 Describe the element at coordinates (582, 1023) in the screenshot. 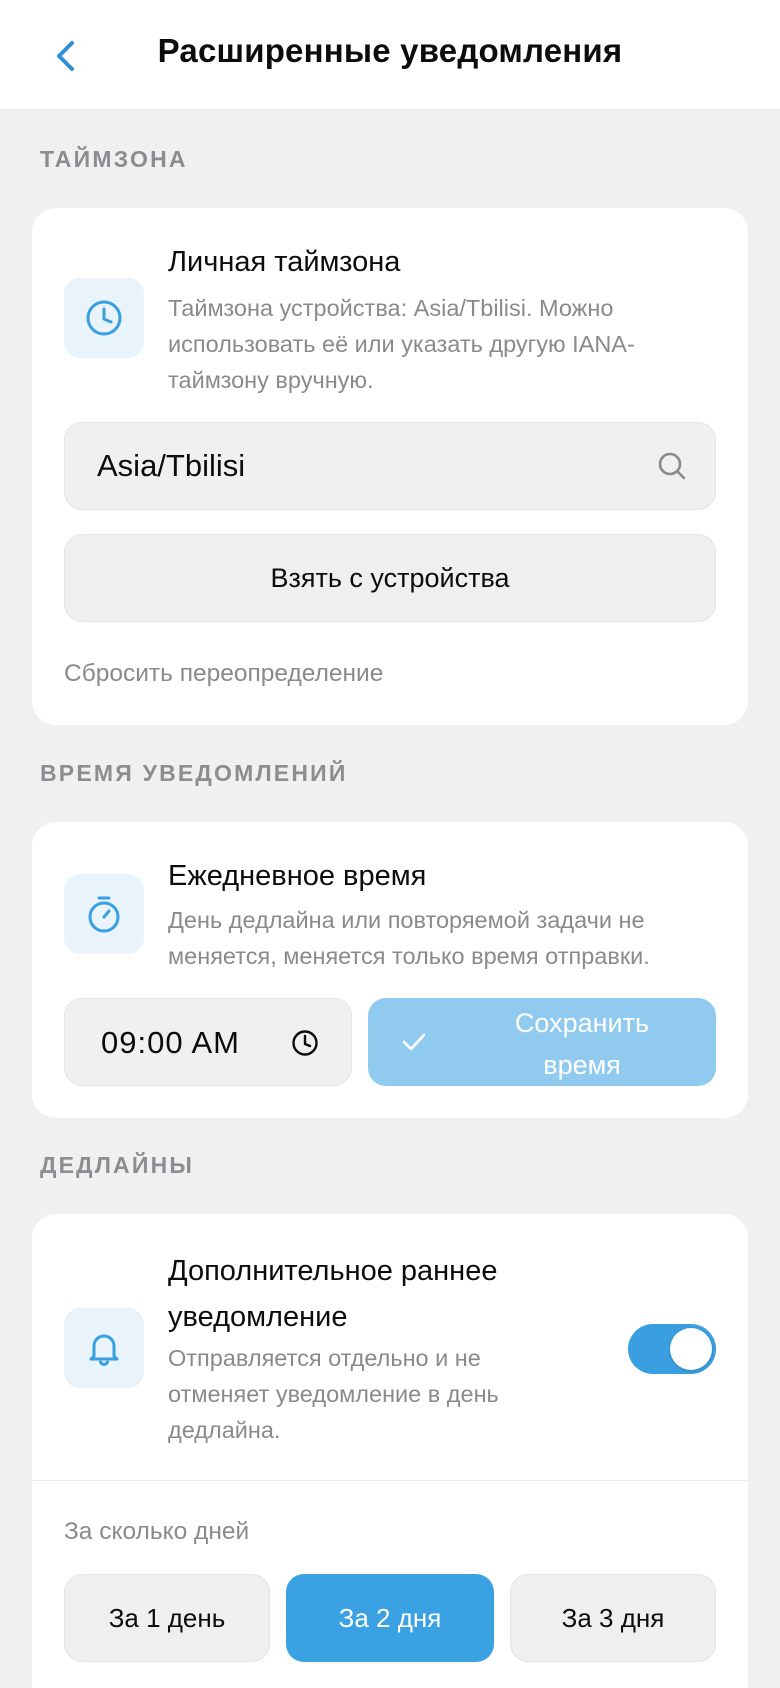

I see `save-label-line: Сохранить` at that location.